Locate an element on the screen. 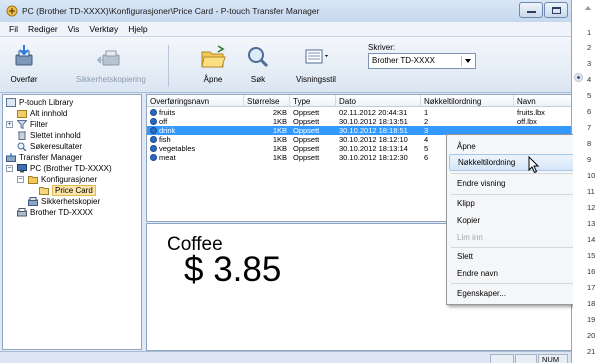  menu-help: Hjelp is located at coordinates (137, 29).